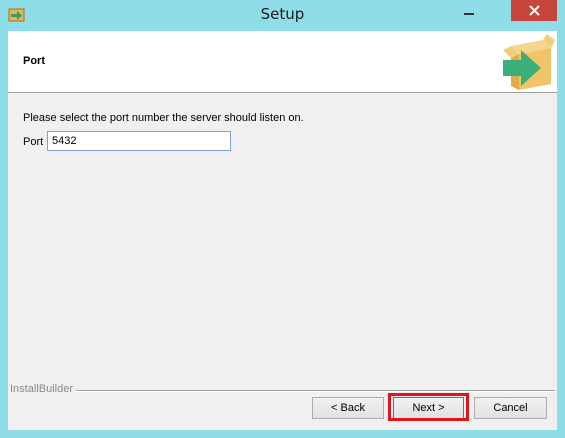  I want to click on minimize-button, so click(469, 11).